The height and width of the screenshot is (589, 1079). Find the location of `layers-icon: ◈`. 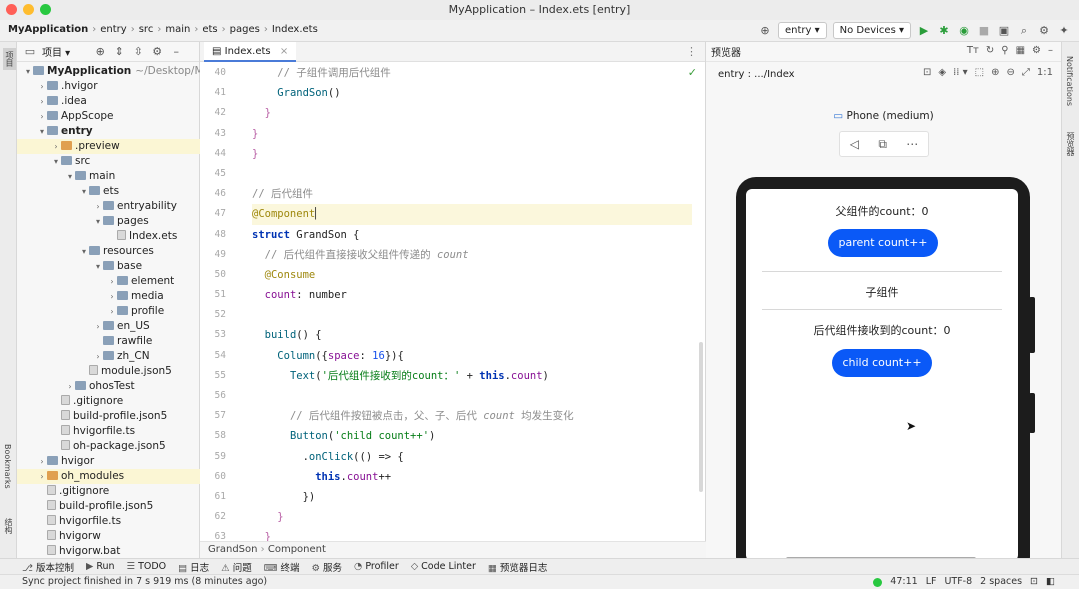

layers-icon: ◈ is located at coordinates (942, 72).